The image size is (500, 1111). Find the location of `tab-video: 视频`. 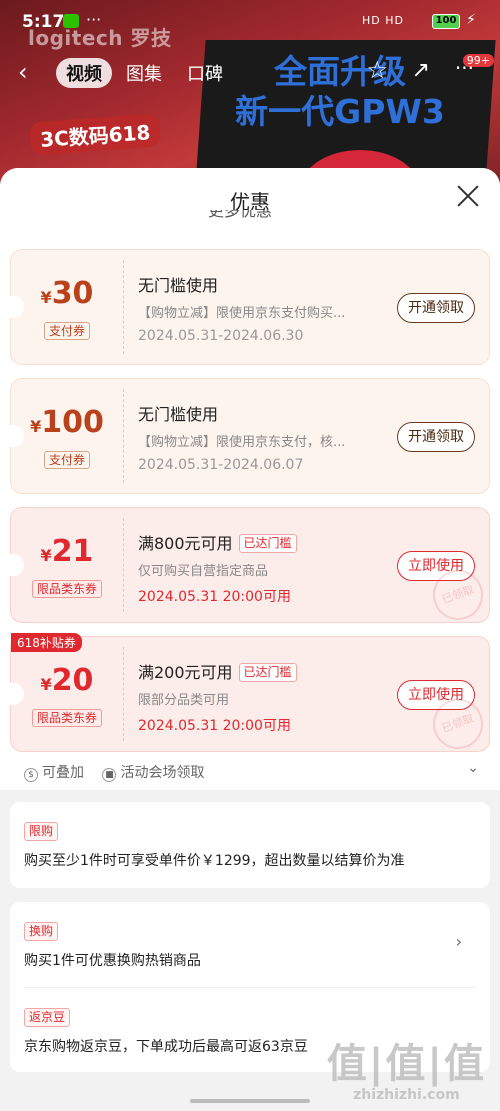

tab-video: 视频 is located at coordinates (84, 73).